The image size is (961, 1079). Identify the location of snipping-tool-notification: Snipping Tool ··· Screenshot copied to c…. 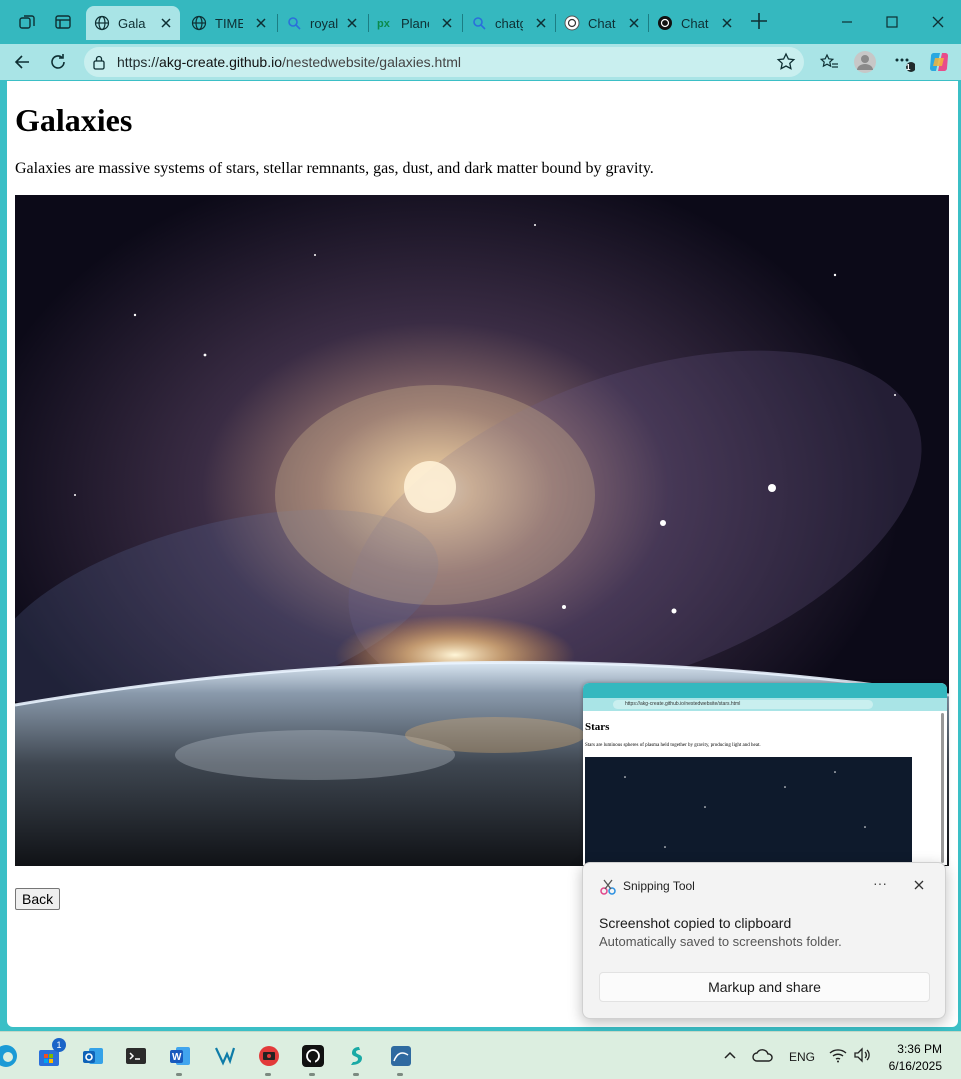
(764, 940).